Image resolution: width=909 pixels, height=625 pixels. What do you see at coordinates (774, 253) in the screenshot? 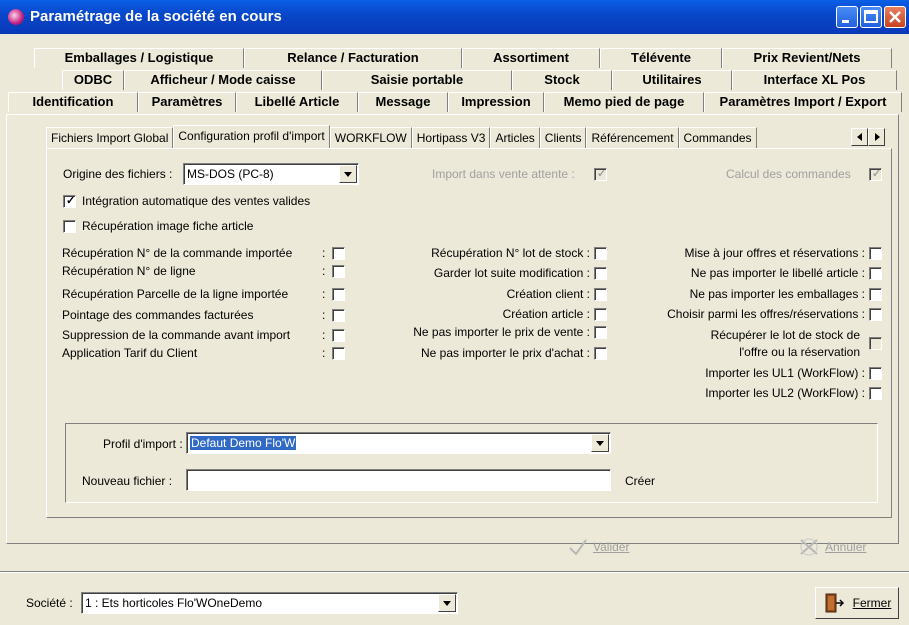
I see `col3-label: Mise à jour offres et réservations :` at bounding box center [774, 253].